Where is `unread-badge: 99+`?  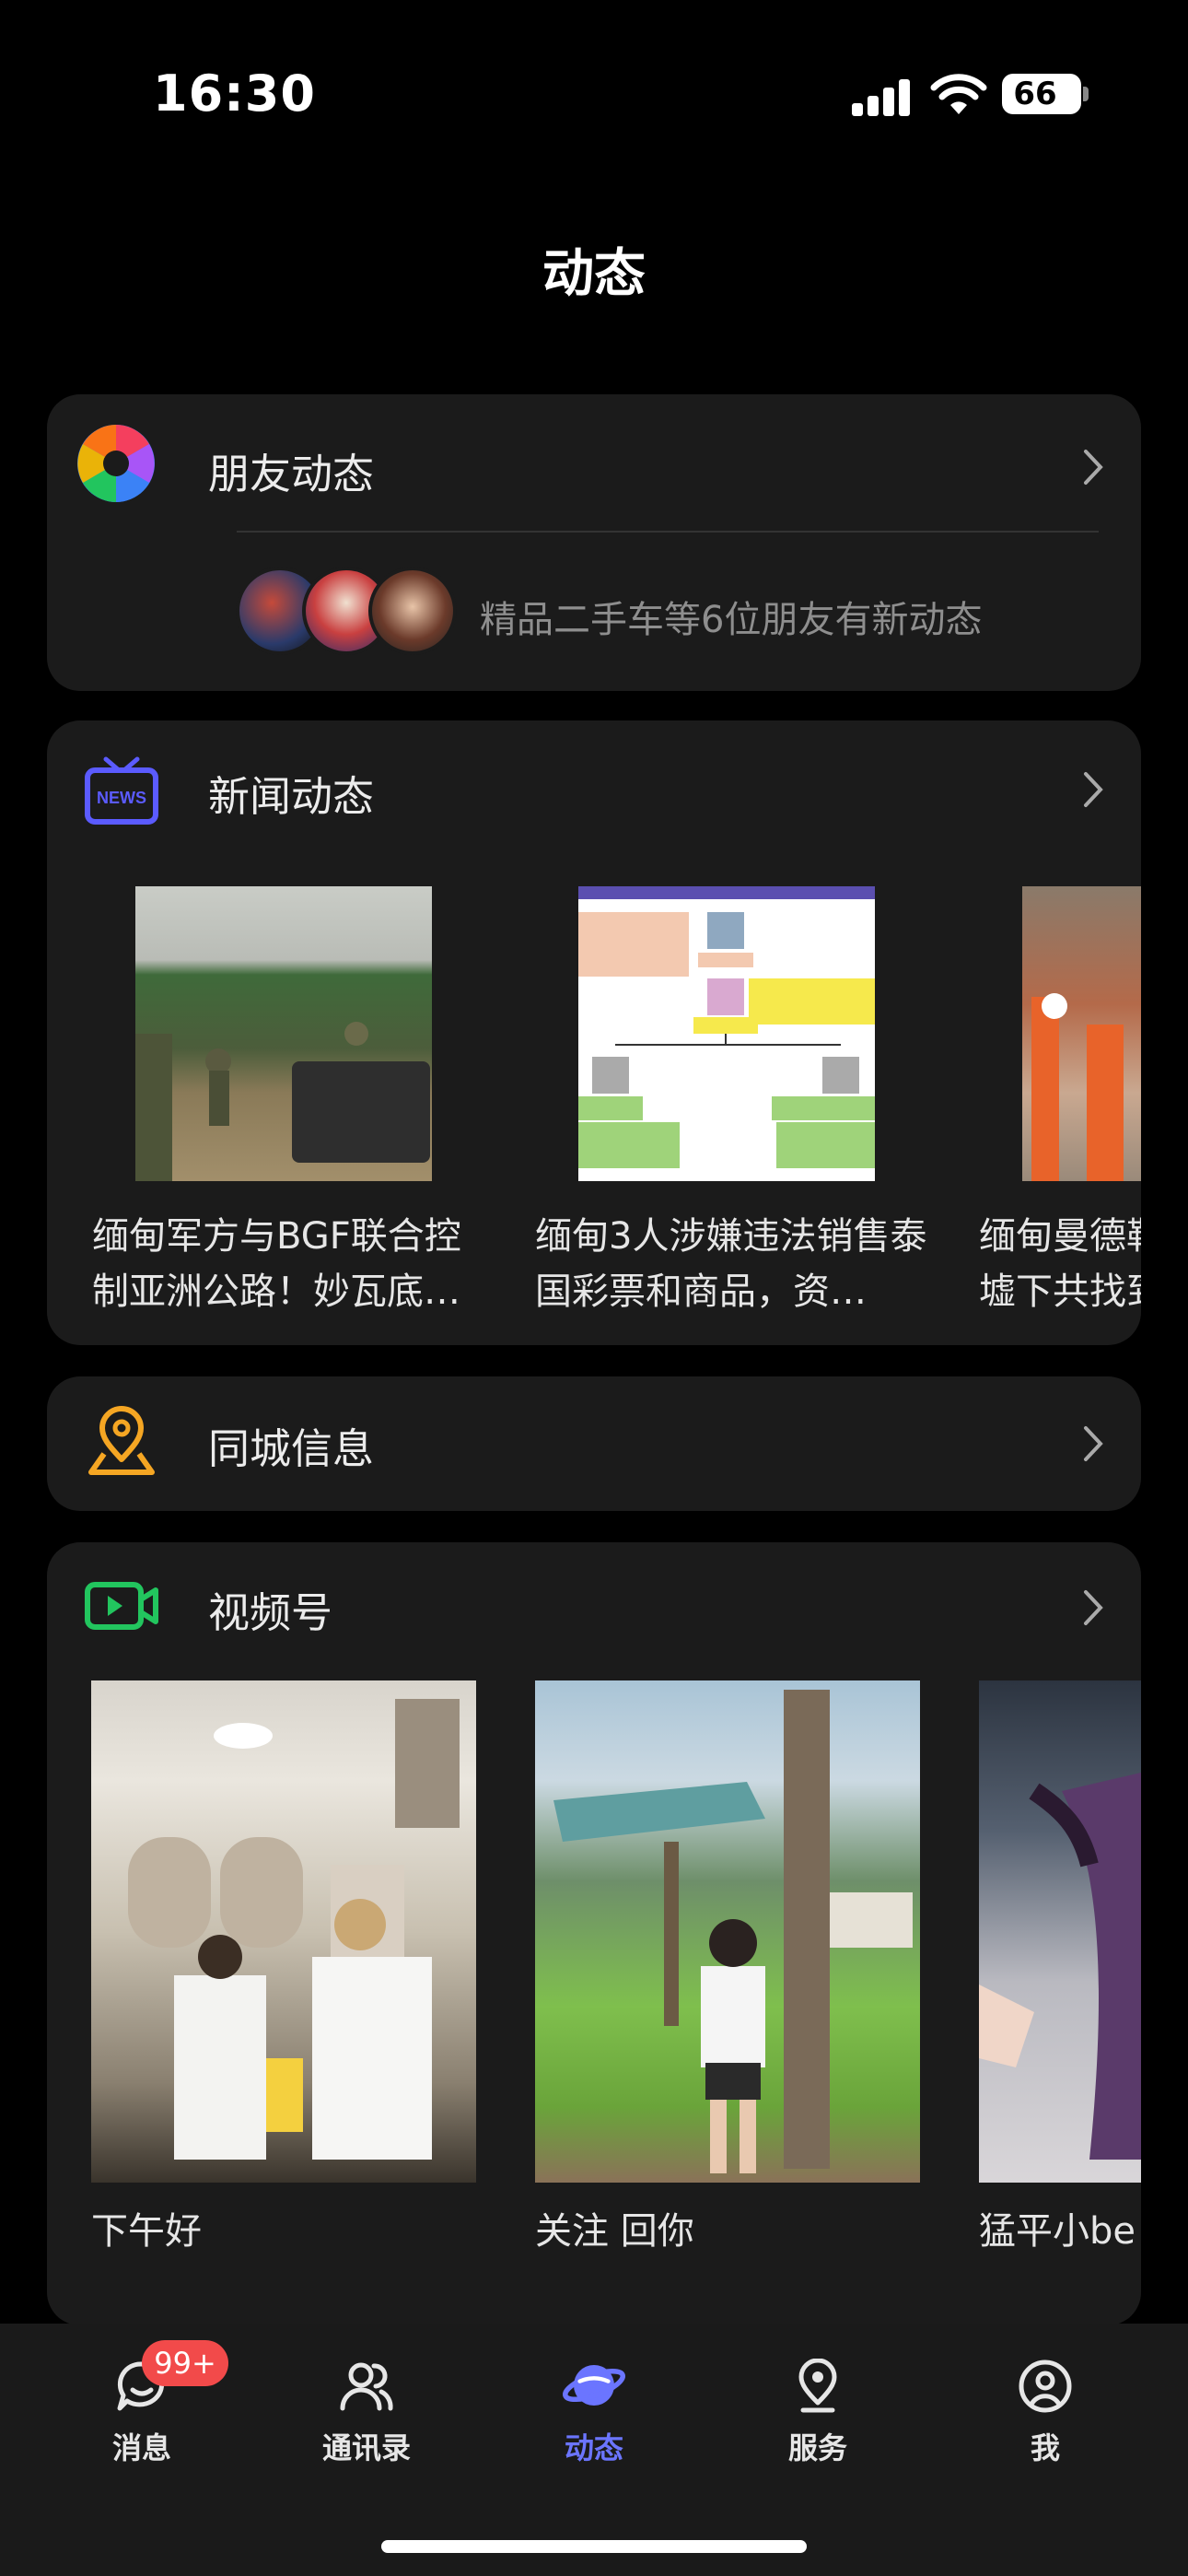
unread-badge: 99+ is located at coordinates (185, 2363).